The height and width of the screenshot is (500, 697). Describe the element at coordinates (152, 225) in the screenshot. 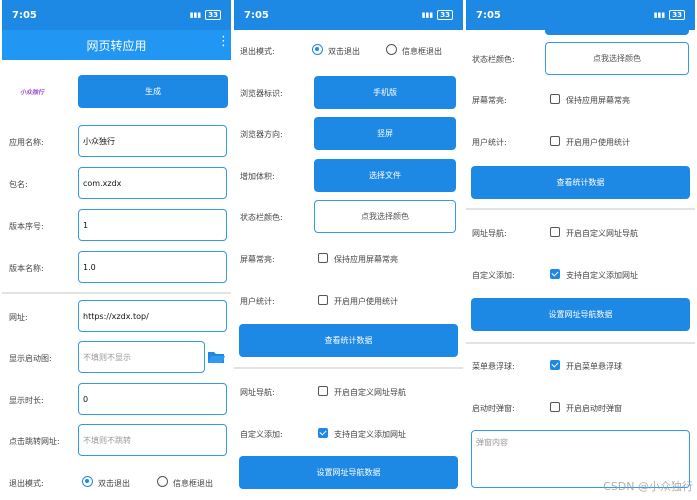

I see `version-code-input: 1` at that location.